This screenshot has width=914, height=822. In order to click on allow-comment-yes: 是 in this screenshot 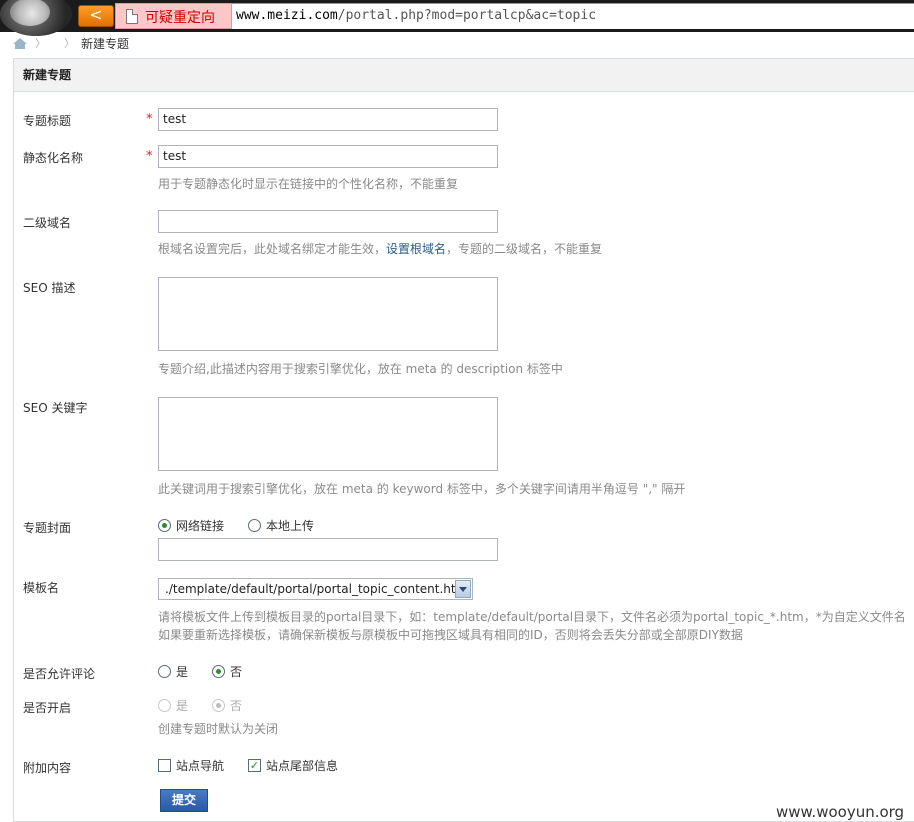, I will do `click(173, 671)`.